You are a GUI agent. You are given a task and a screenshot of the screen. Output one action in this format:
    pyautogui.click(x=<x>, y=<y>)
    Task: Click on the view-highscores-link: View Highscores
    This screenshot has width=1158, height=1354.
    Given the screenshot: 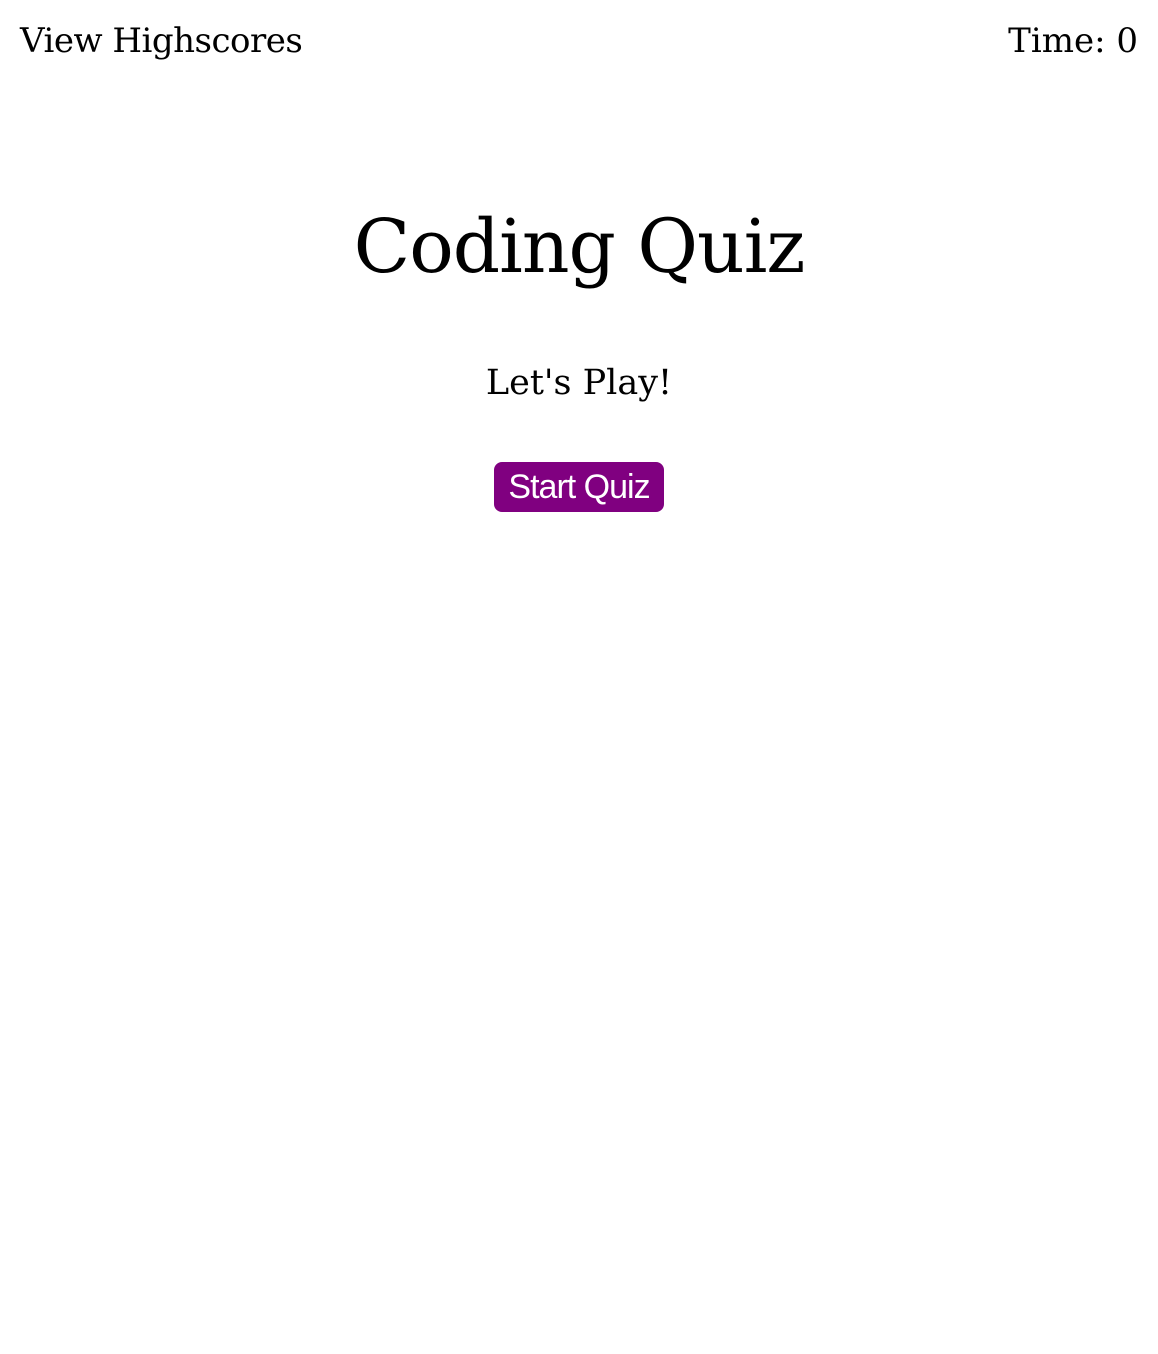 What is the action you would take?
    pyautogui.click(x=161, y=41)
    